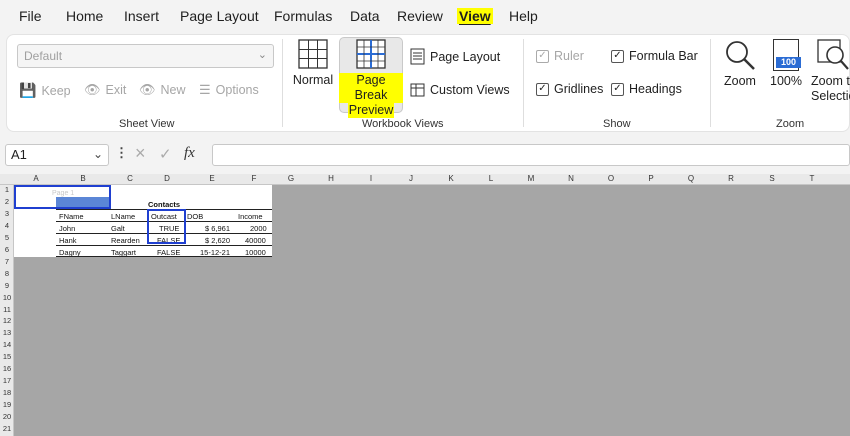  What do you see at coordinates (30, 16) in the screenshot?
I see `menu-file: File` at bounding box center [30, 16].